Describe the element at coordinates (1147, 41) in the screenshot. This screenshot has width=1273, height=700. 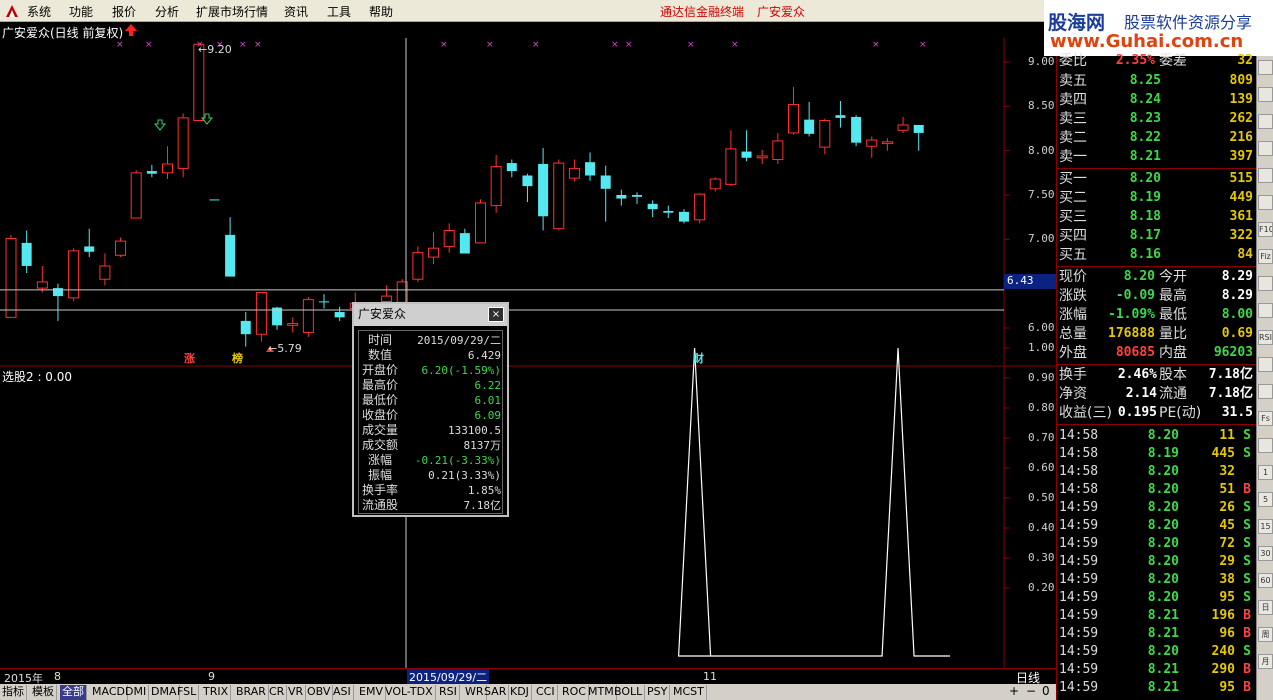
I see `logo-url: www.Guhai.com.cn` at that location.